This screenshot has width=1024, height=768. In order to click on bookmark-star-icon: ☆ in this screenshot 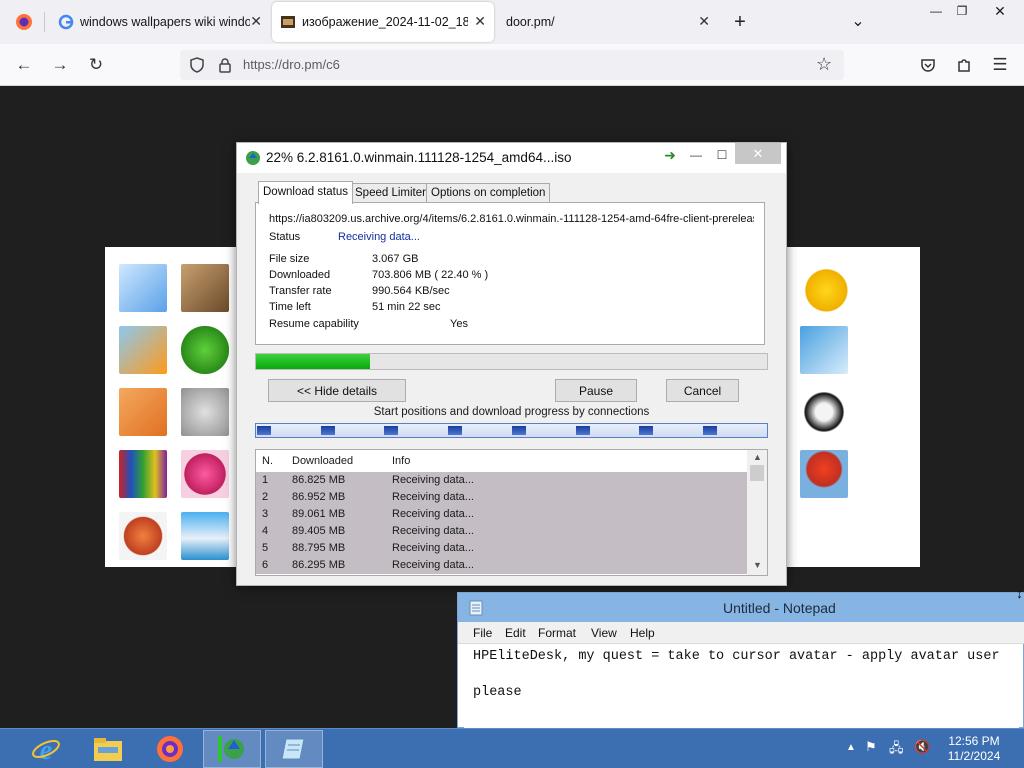, I will do `click(824, 64)`.